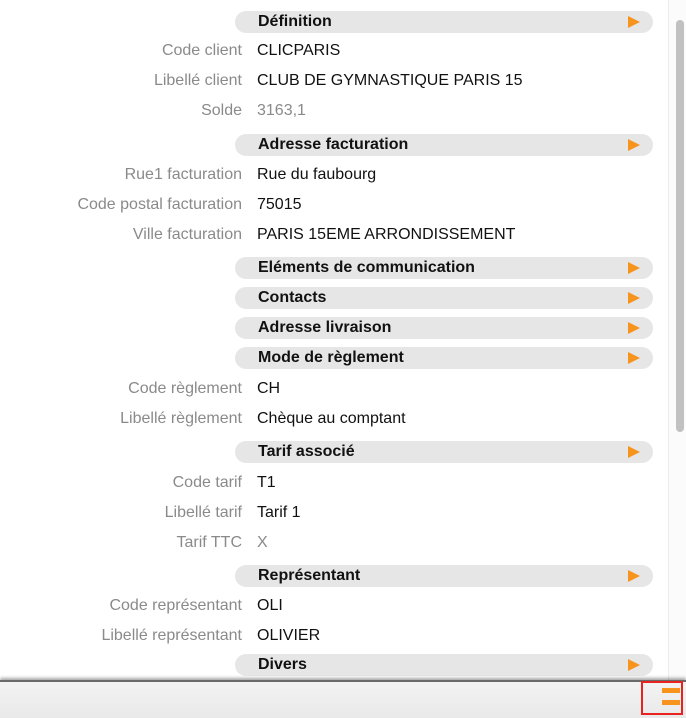 The image size is (686, 718). What do you see at coordinates (295, 21) in the screenshot?
I see `section-title: Définition` at bounding box center [295, 21].